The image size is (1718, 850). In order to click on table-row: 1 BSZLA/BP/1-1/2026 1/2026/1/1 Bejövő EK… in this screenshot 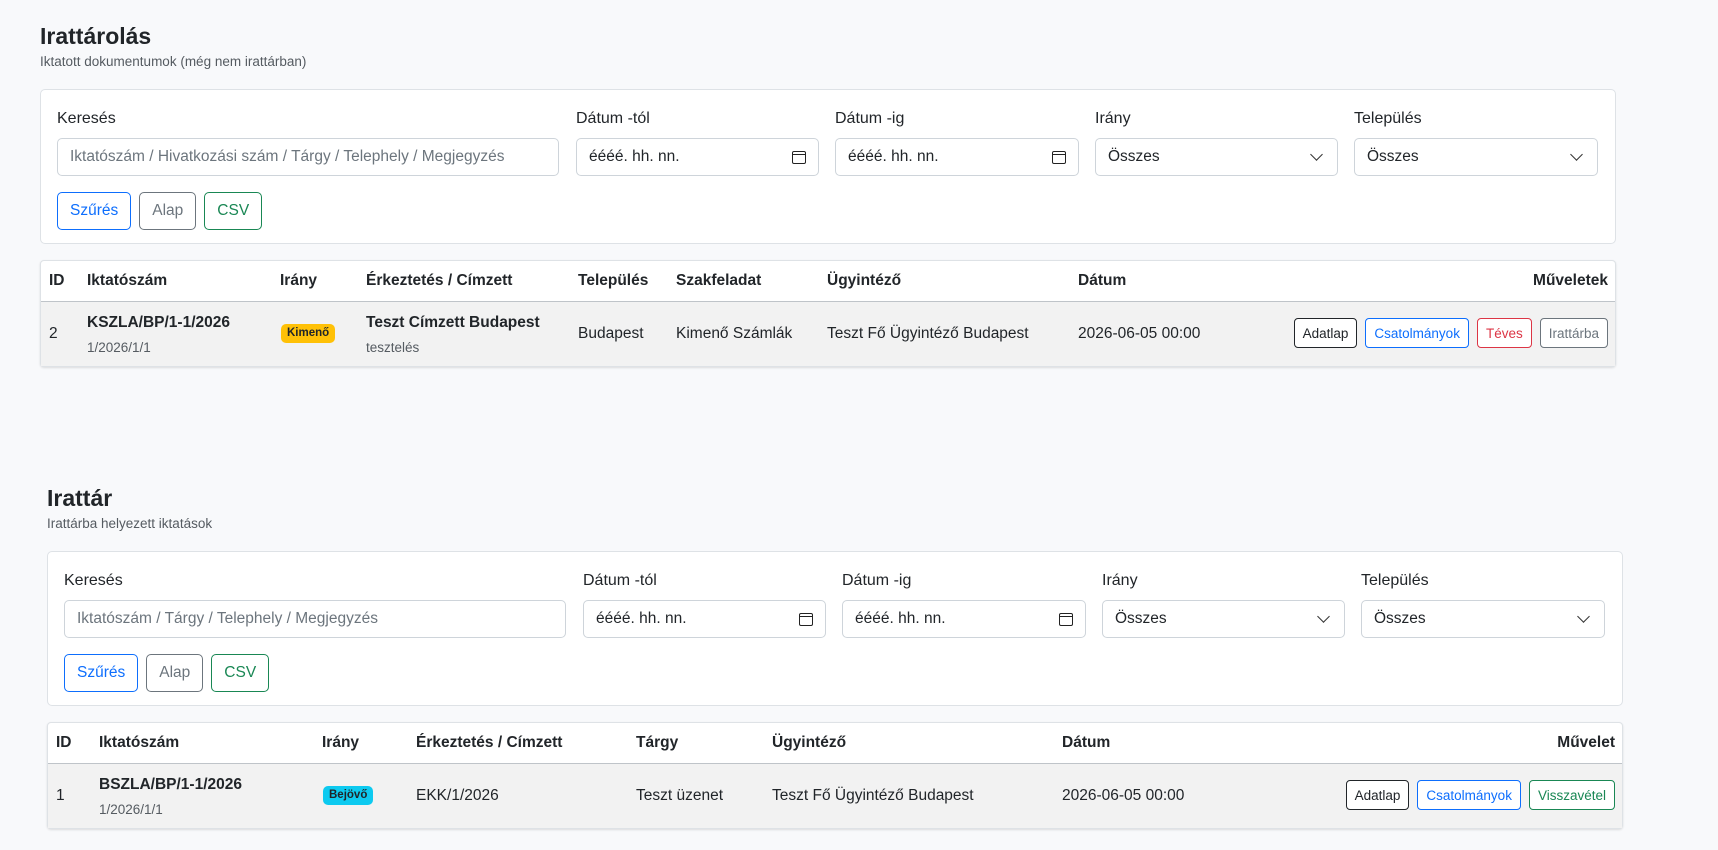, I will do `click(835, 796)`.